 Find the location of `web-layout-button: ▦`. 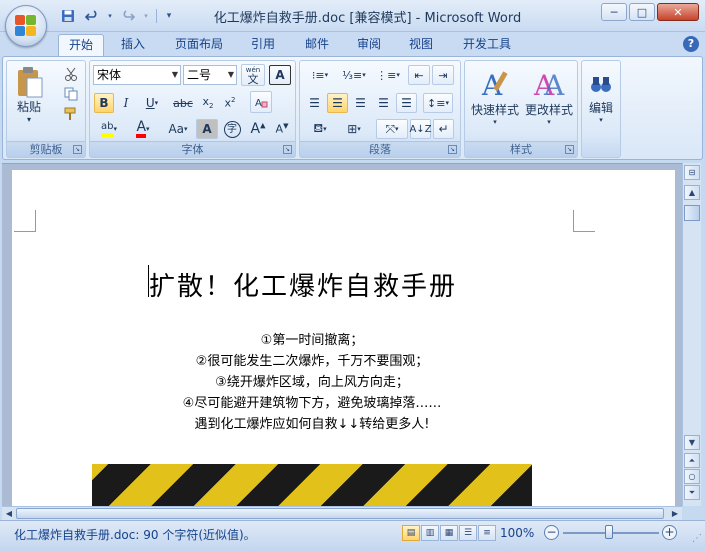

web-layout-button: ▦ is located at coordinates (449, 533).